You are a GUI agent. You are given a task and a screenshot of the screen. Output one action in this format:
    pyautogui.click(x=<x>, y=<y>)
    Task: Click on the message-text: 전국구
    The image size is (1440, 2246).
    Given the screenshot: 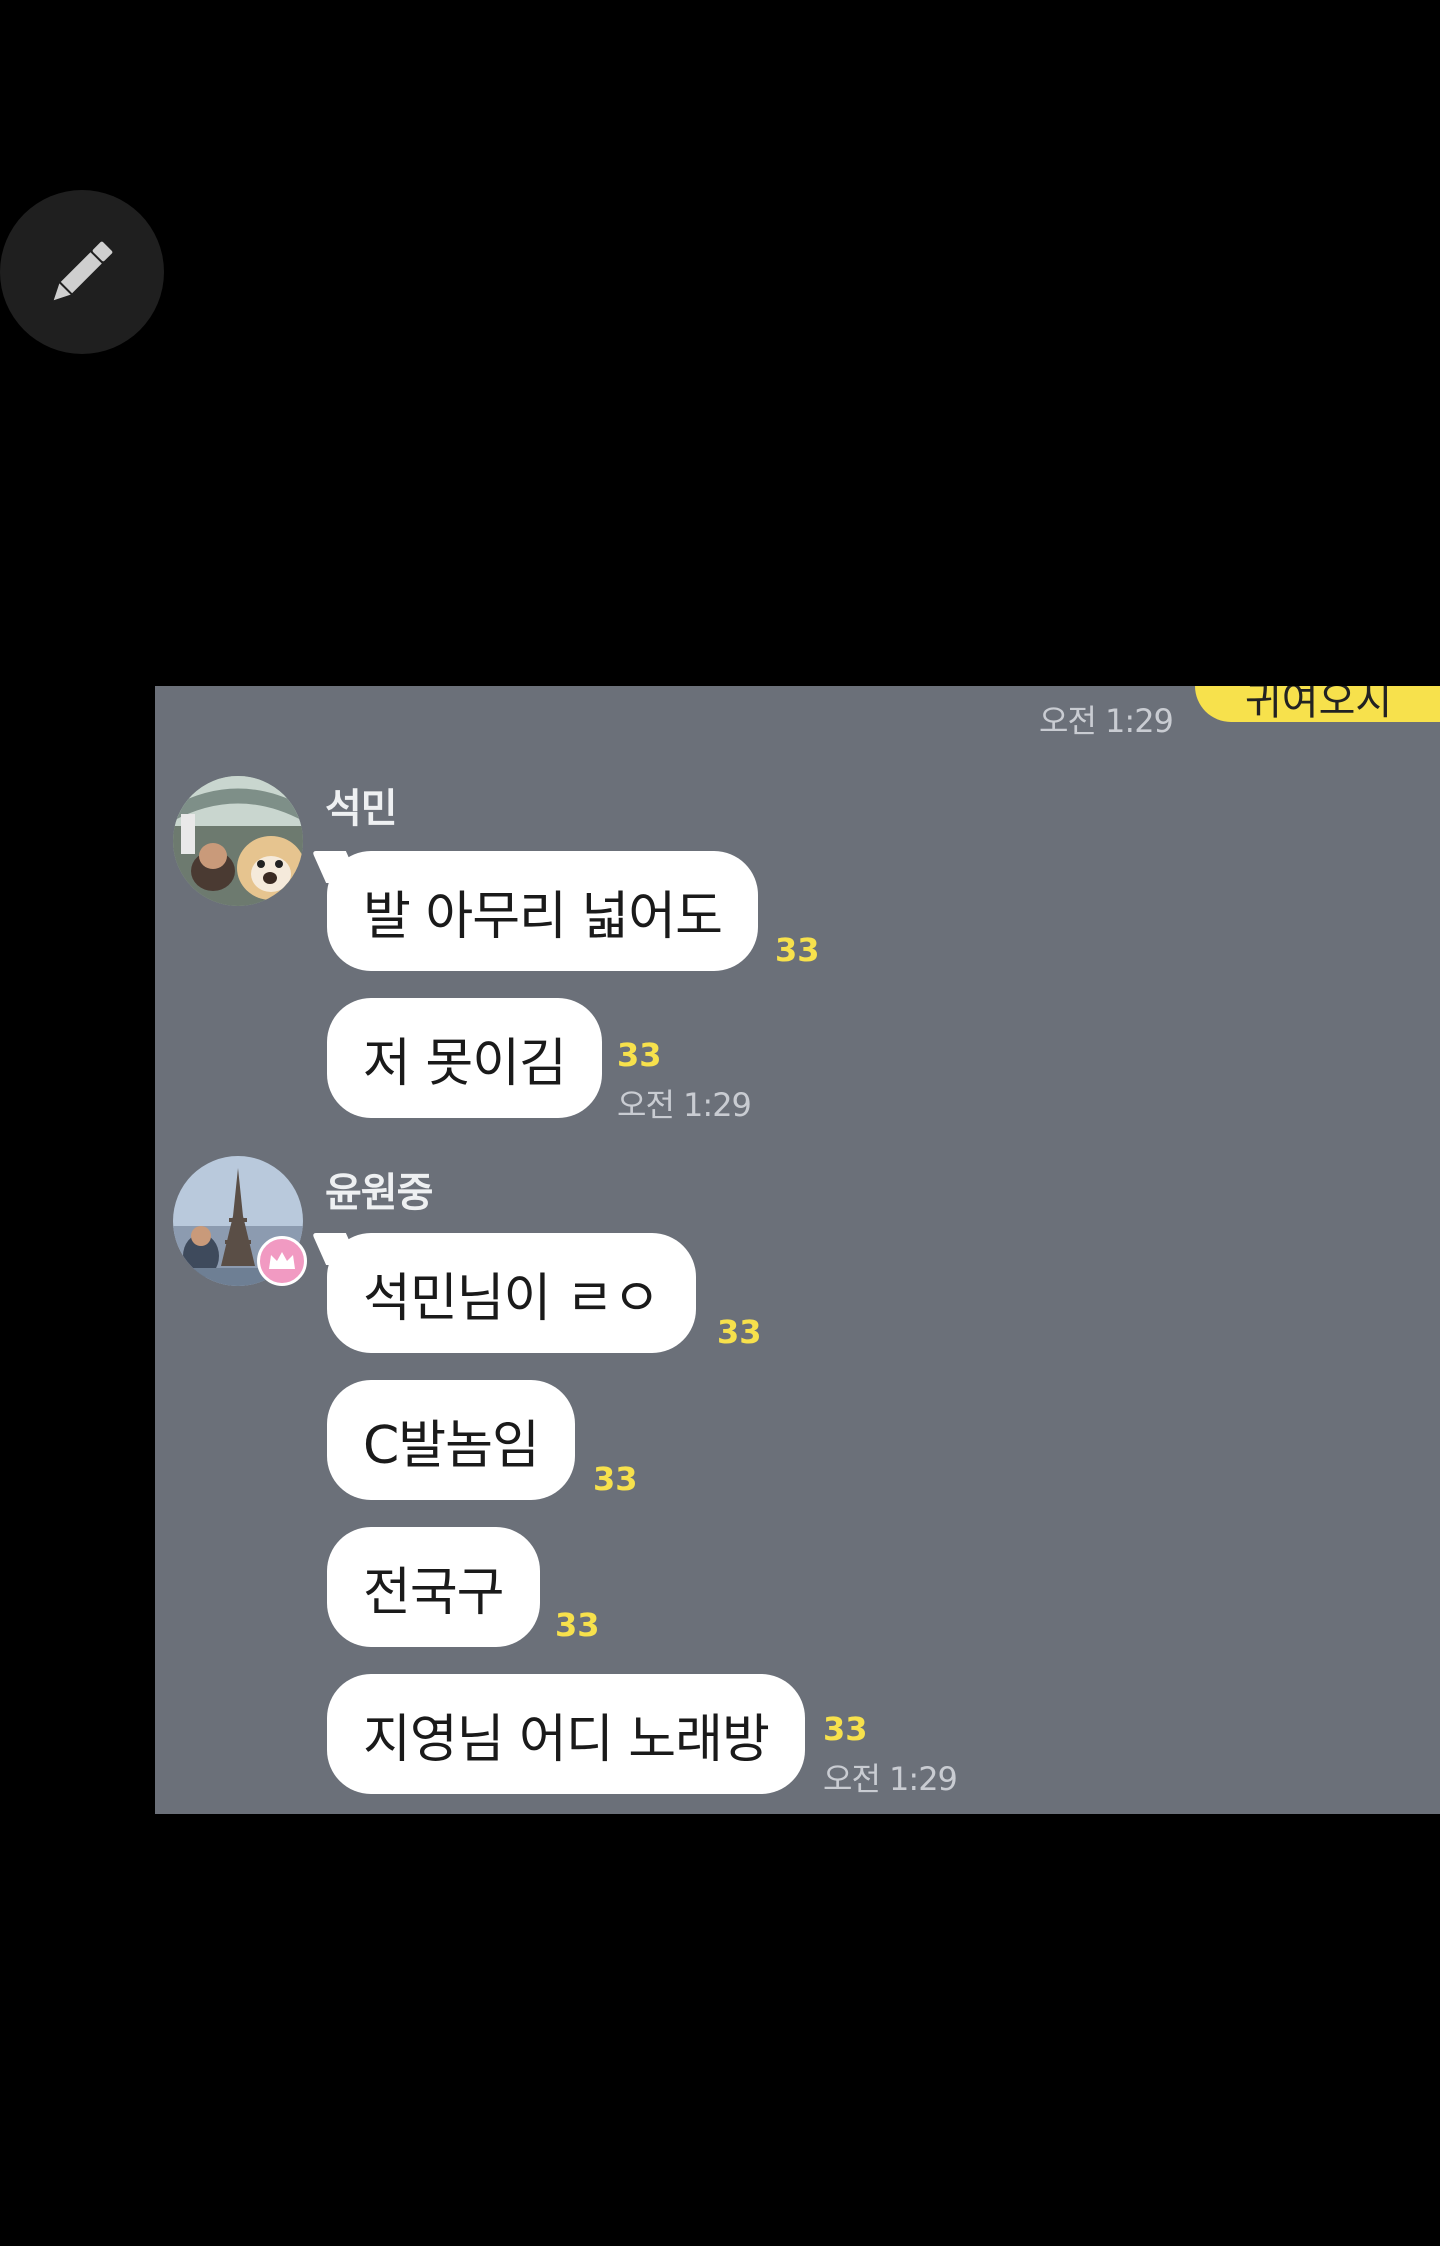 What is the action you would take?
    pyautogui.click(x=434, y=1592)
    